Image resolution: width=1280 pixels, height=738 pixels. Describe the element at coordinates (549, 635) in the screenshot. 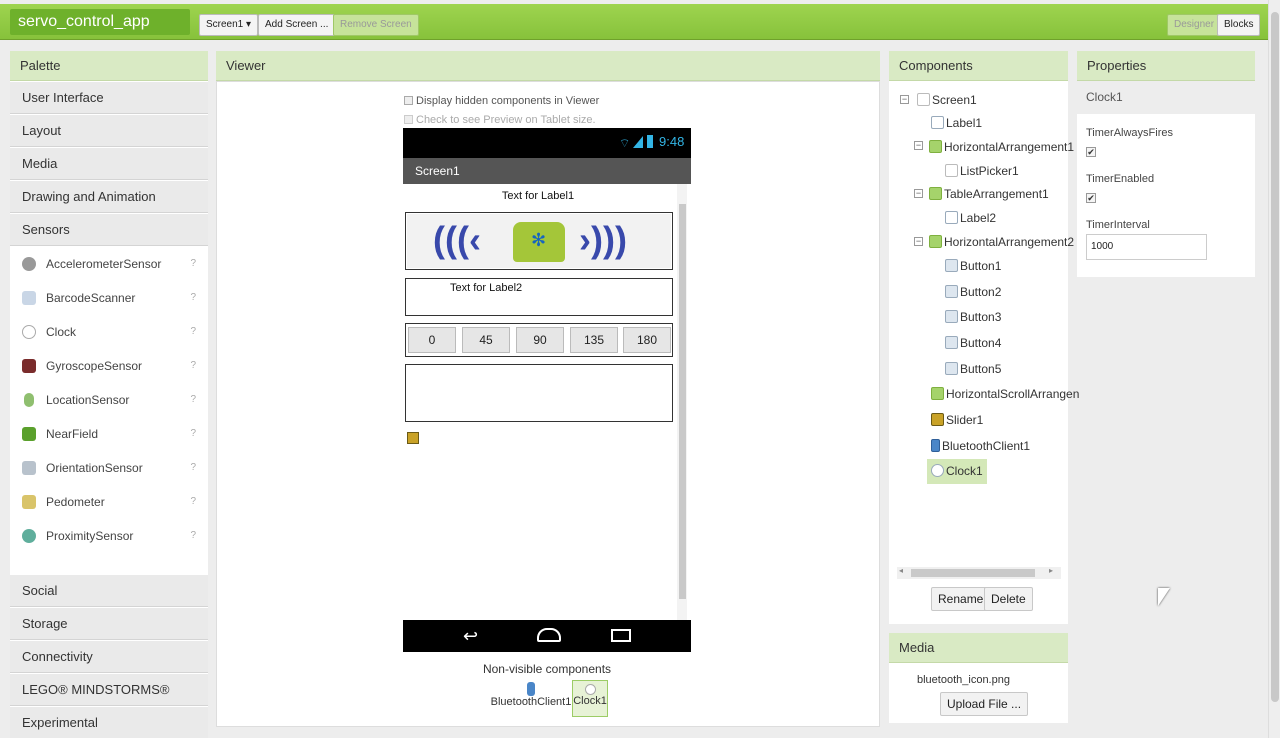

I see `home-icon` at that location.